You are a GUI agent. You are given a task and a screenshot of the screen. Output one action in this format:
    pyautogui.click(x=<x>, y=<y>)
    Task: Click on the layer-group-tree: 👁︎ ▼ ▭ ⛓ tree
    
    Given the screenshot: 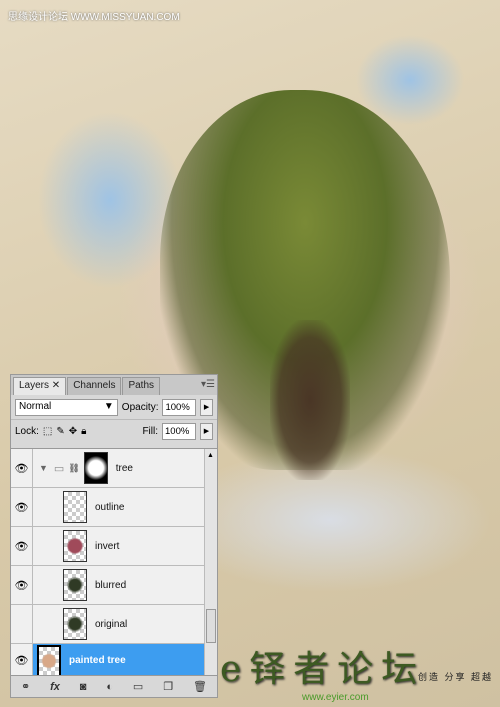 What is the action you would take?
    pyautogui.click(x=107, y=468)
    